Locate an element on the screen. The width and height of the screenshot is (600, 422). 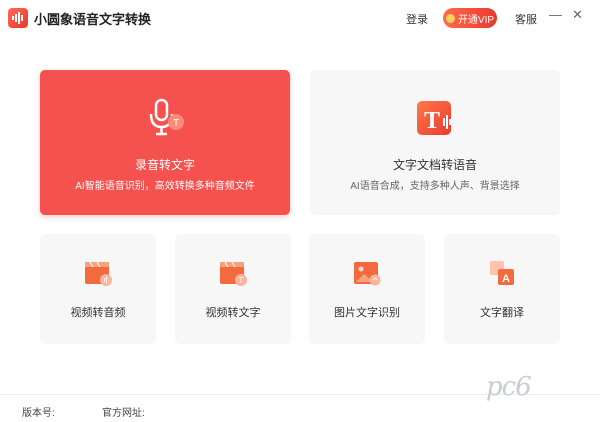
card-video-to-audio: 视频转音频 is located at coordinates (98, 289).